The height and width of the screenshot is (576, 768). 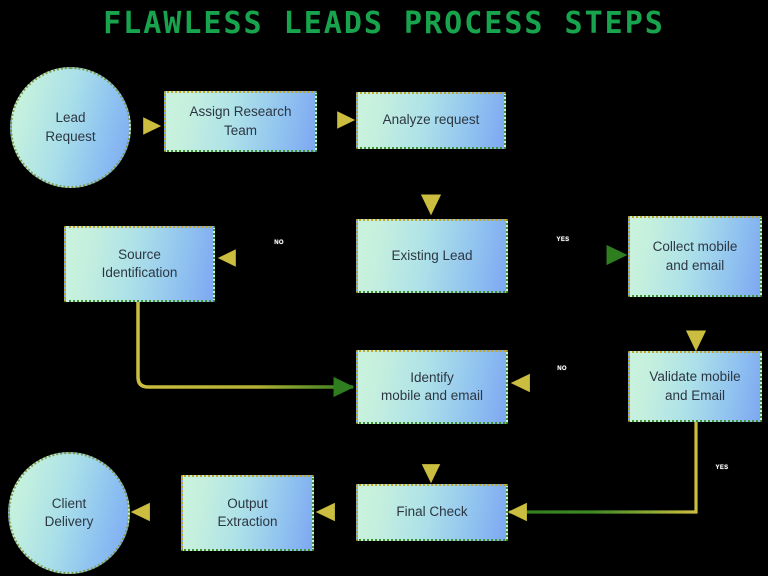 I want to click on edge-label-yes-validate: YES, so click(x=722, y=468).